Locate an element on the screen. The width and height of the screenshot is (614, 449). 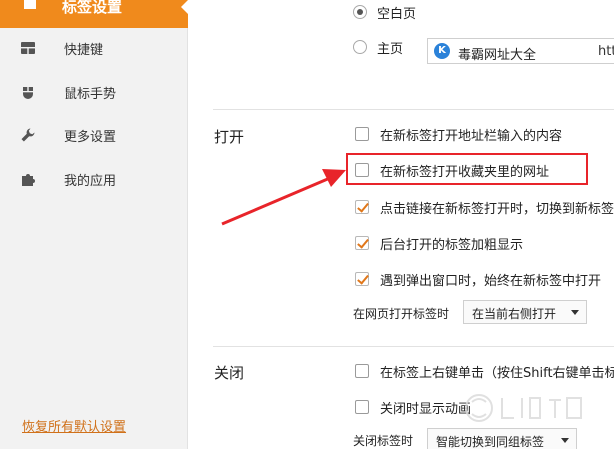
annotation-arrow-icon is located at coordinates (283, 197).